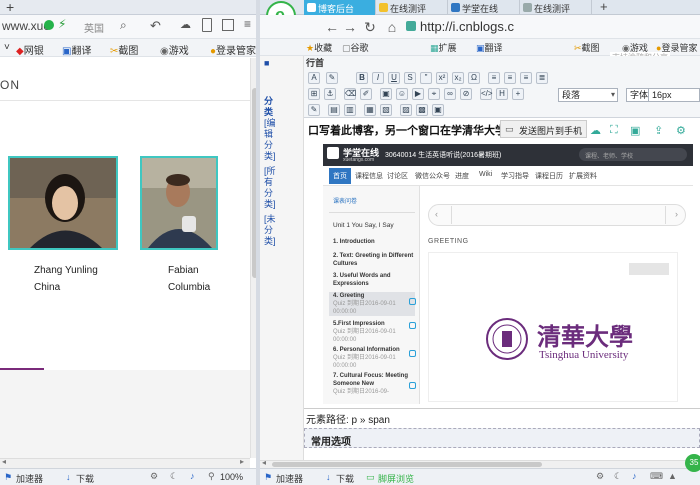  I want to click on post-title-text: 口写着此博客，另一个窗口在学清华大学, so click(407, 130).